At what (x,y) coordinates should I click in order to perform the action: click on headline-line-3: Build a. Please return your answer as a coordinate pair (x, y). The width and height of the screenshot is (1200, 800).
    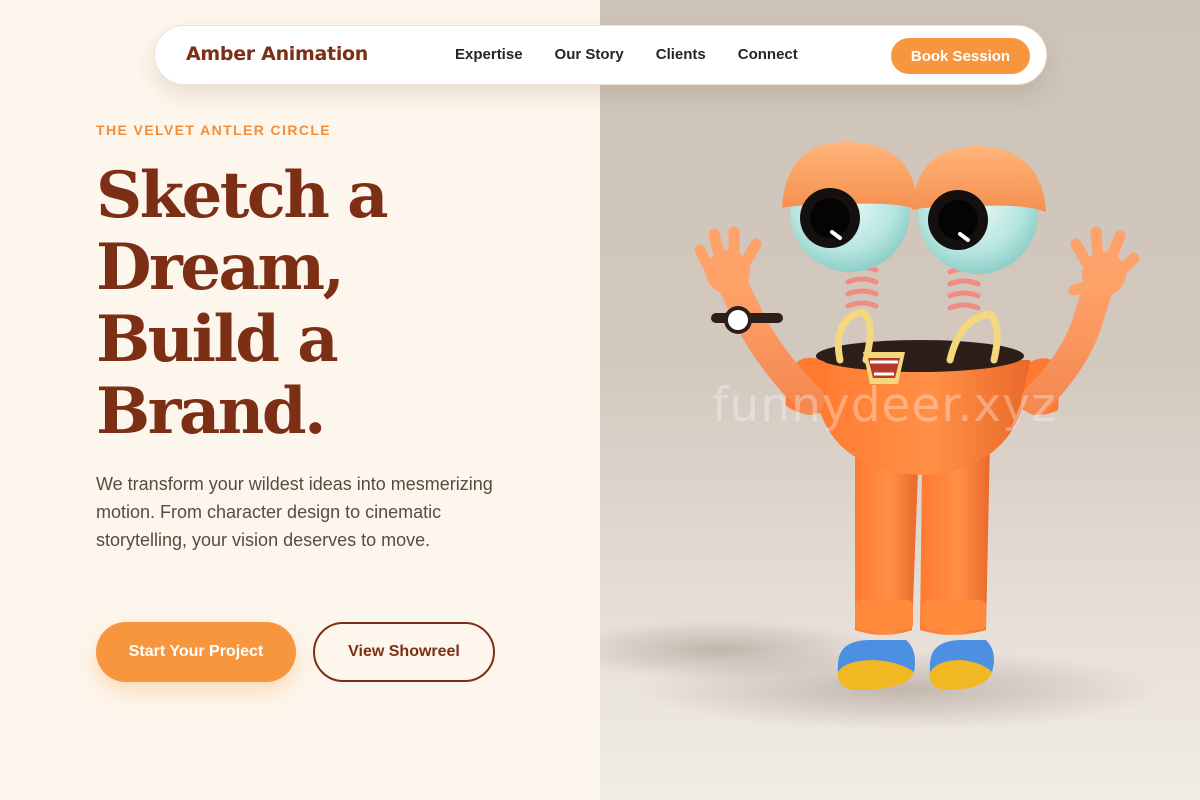
    Looking at the image, I should click on (217, 339).